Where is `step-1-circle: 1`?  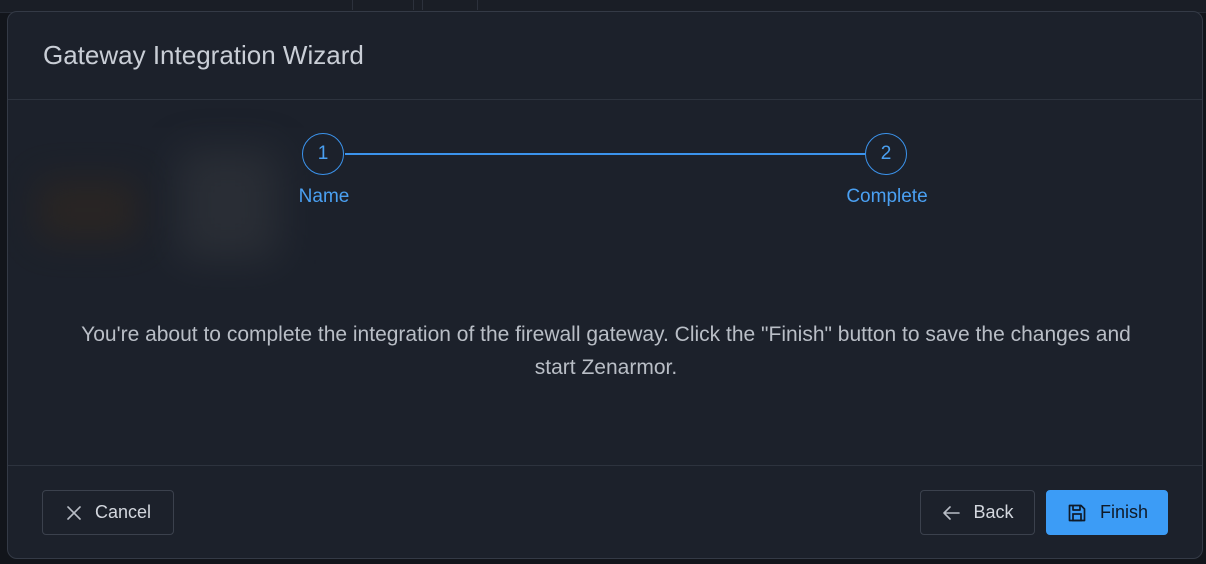
step-1-circle: 1 is located at coordinates (323, 154).